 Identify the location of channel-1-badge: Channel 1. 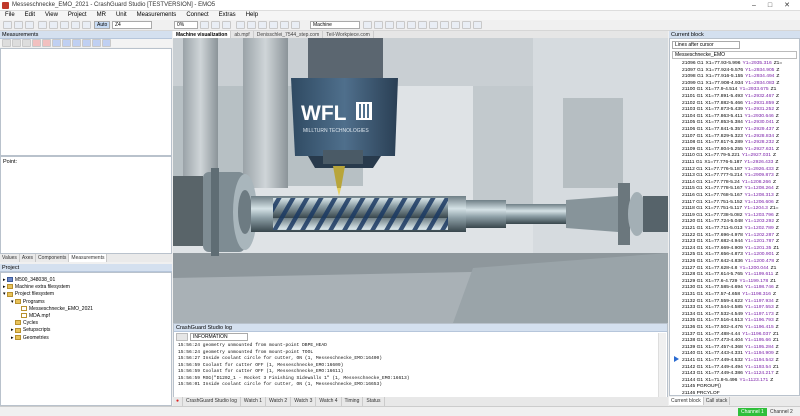
(752, 412).